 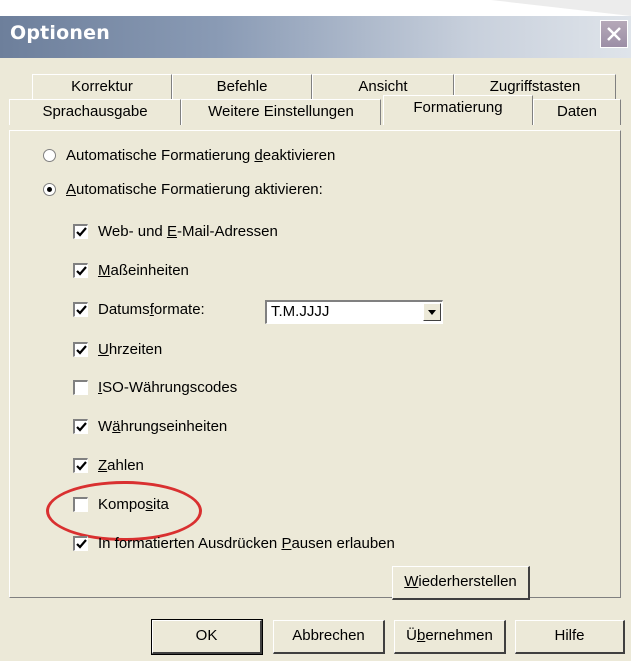 I want to click on tab-label: Korrektur, so click(x=102, y=86).